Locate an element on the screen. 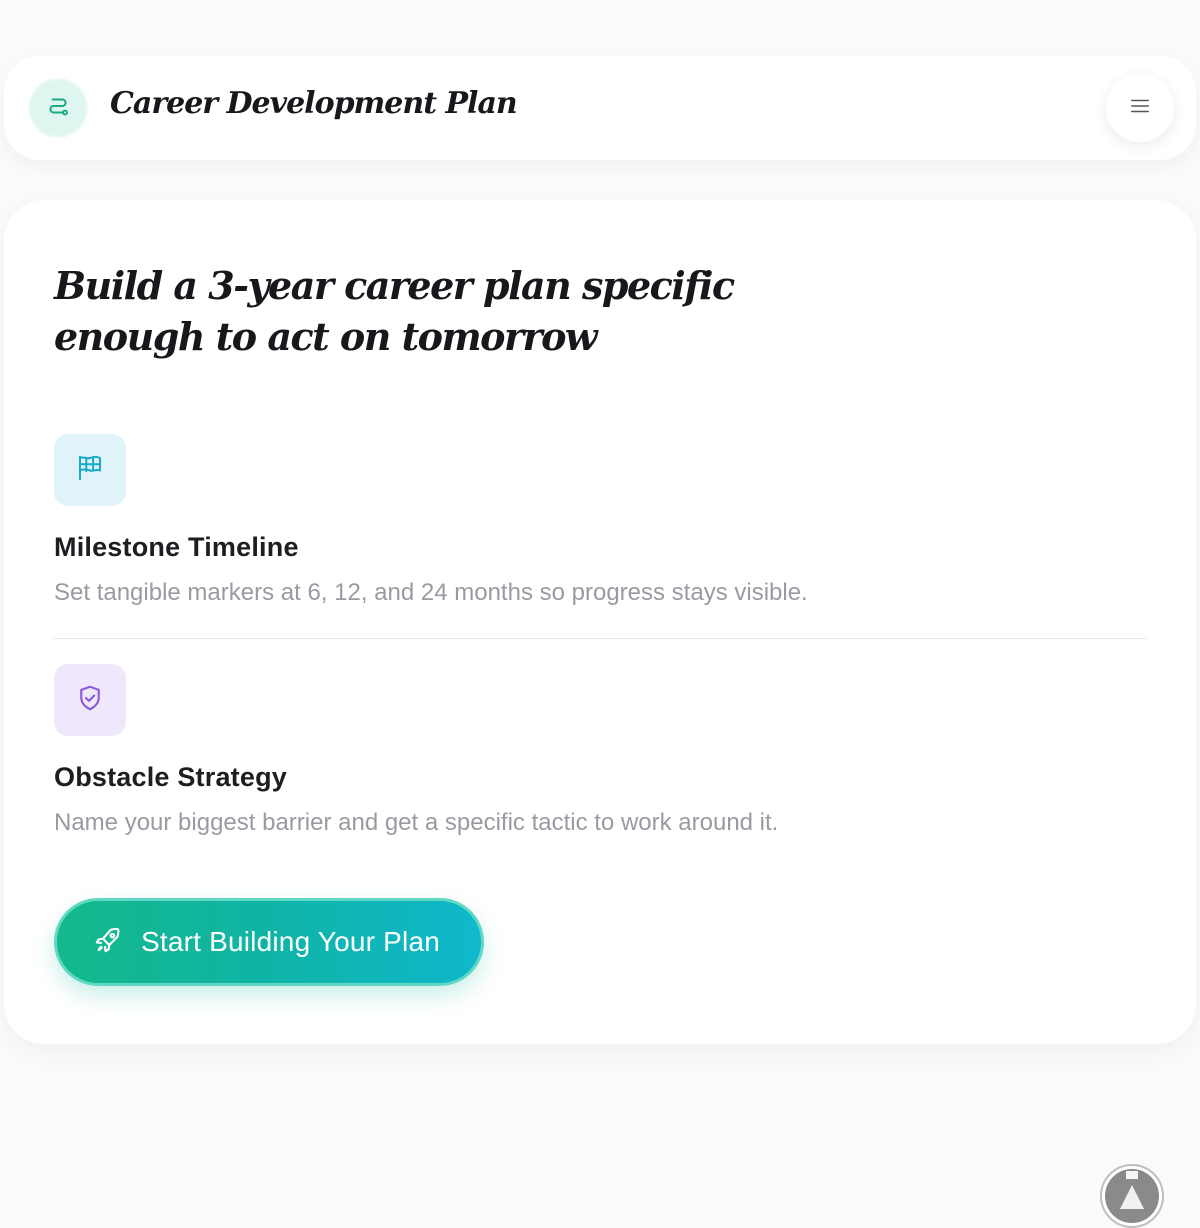 This screenshot has width=1200, height=1228. app-title: Career Development Plan is located at coordinates (314, 103).